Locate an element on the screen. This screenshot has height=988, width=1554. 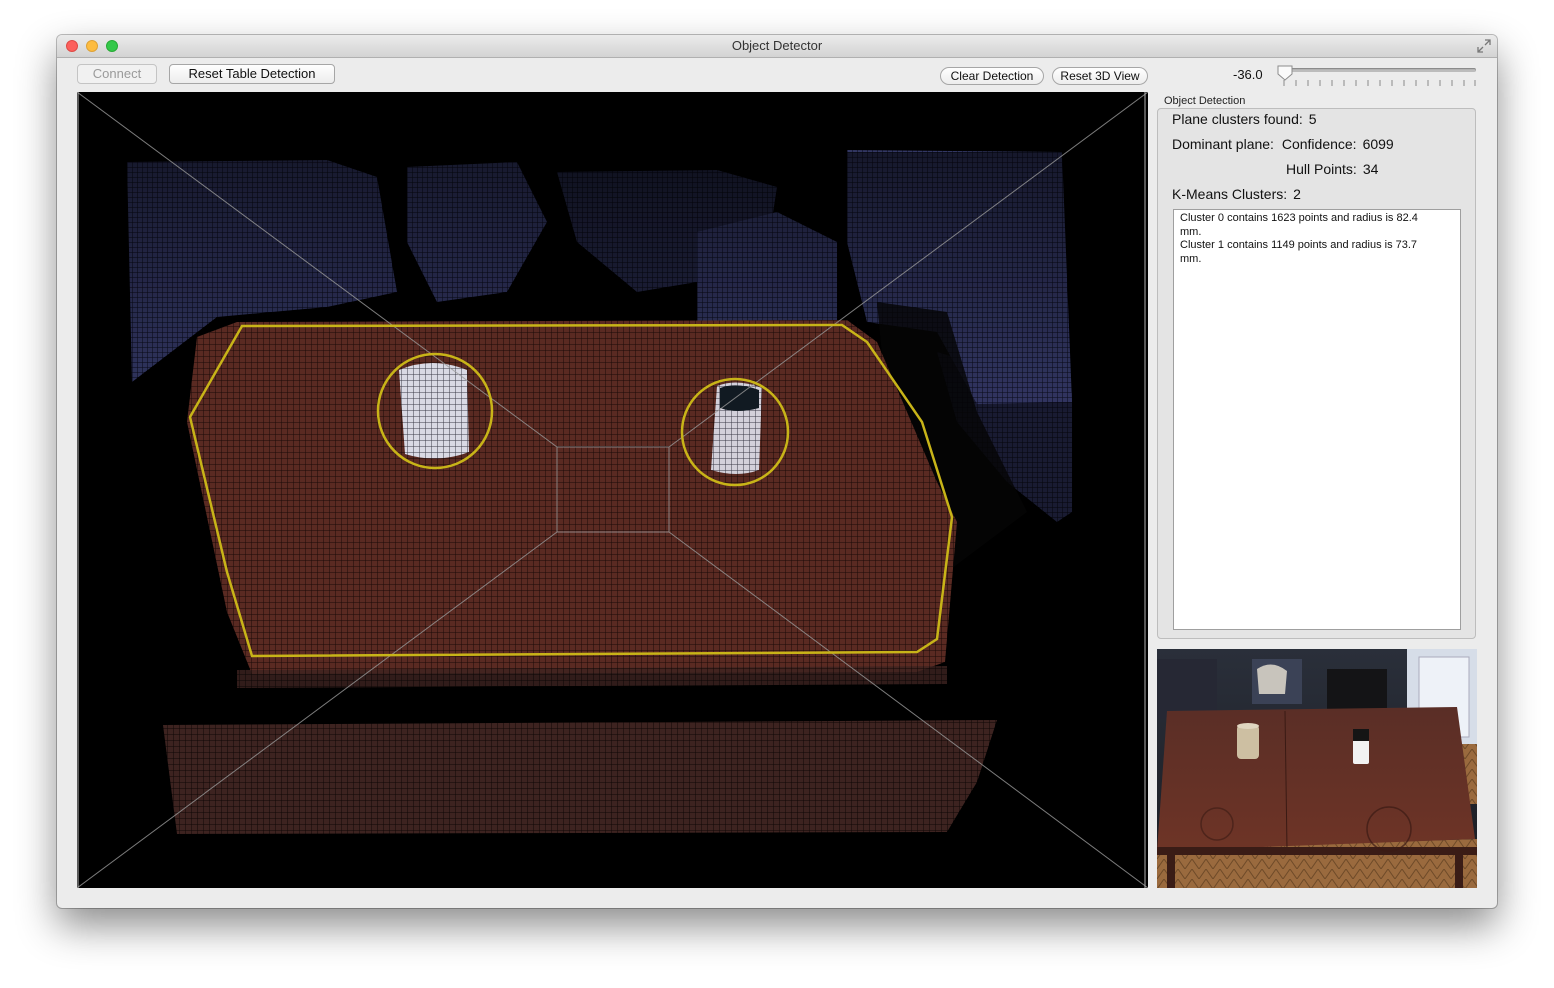
plane-clusters-value: 5 is located at coordinates (1312, 119).